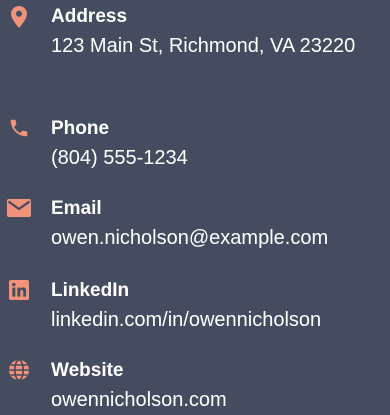 This screenshot has height=415, width=390. I want to click on linkedin-label: LinkedIn, so click(90, 290).